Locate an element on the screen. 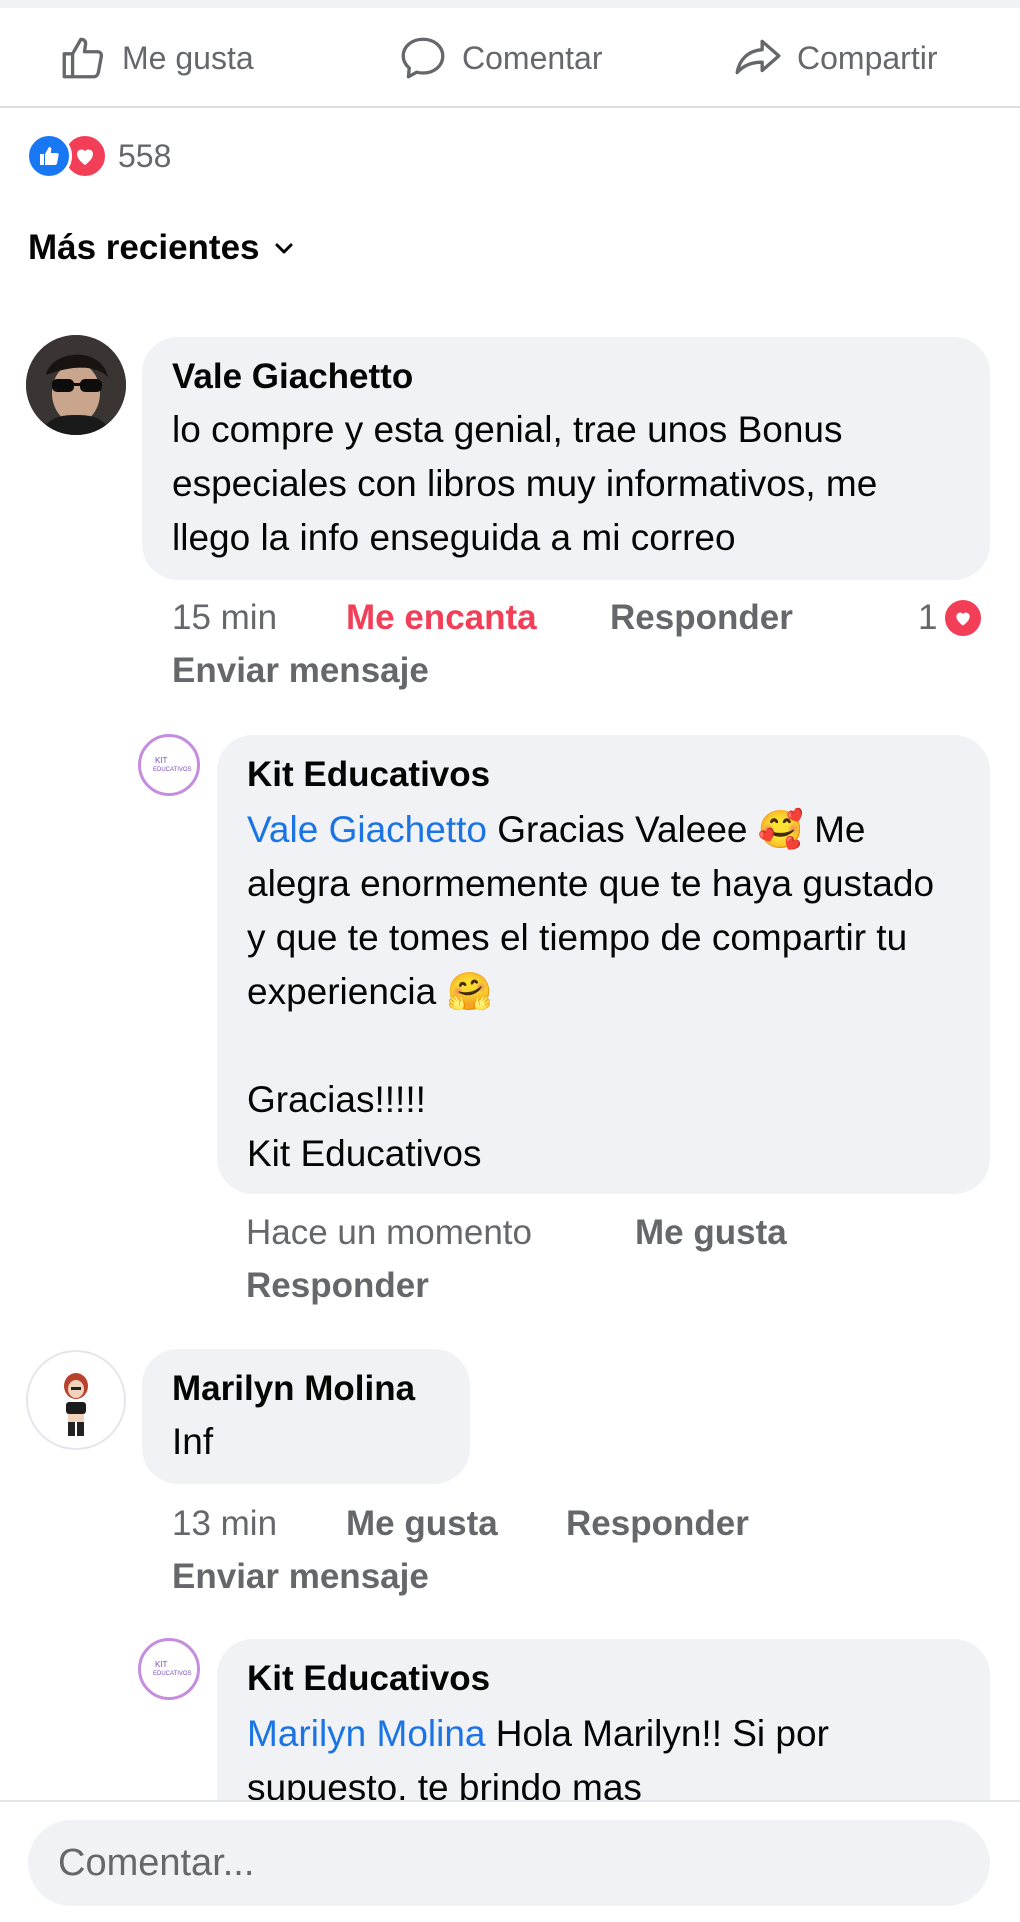 This screenshot has height=1922, width=1020. comment-author: Marilyn Molina is located at coordinates (306, 1389).